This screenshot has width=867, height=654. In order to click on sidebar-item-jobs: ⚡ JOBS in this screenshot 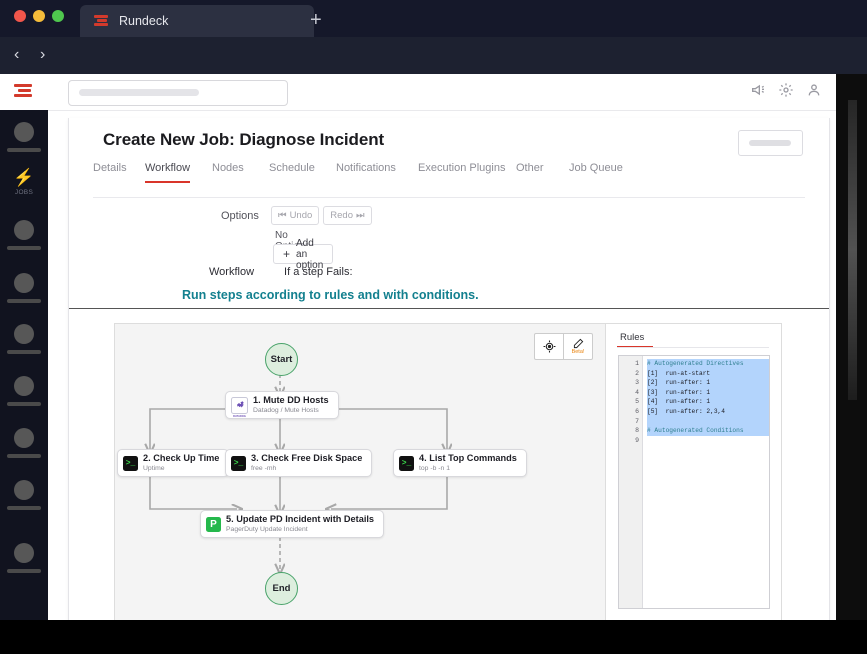, I will do `click(24, 189)`.